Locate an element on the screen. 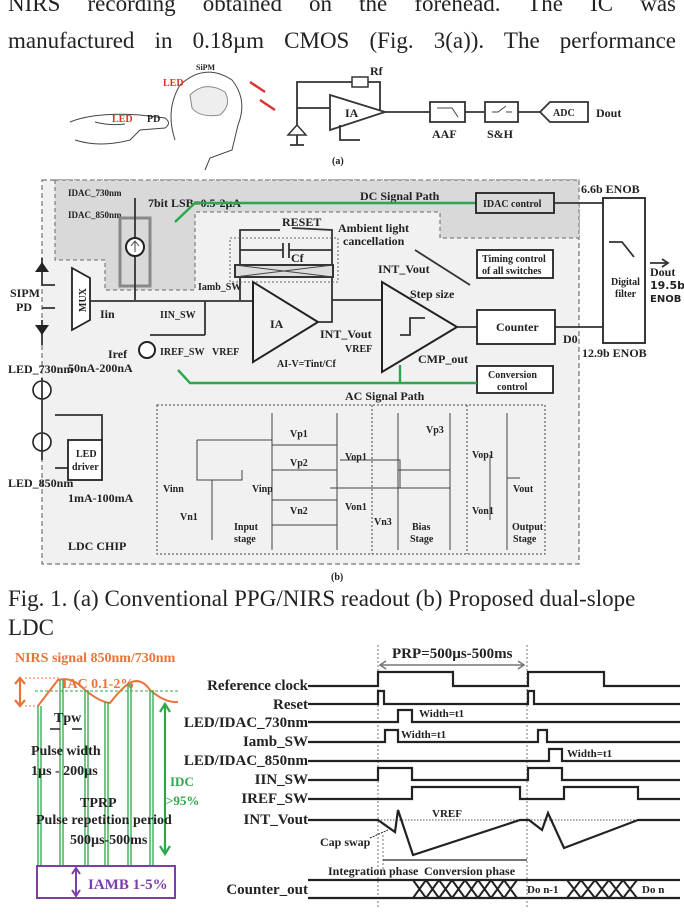 The image size is (684, 924). iref-range-label: 50nA-200nA is located at coordinates (100, 368).